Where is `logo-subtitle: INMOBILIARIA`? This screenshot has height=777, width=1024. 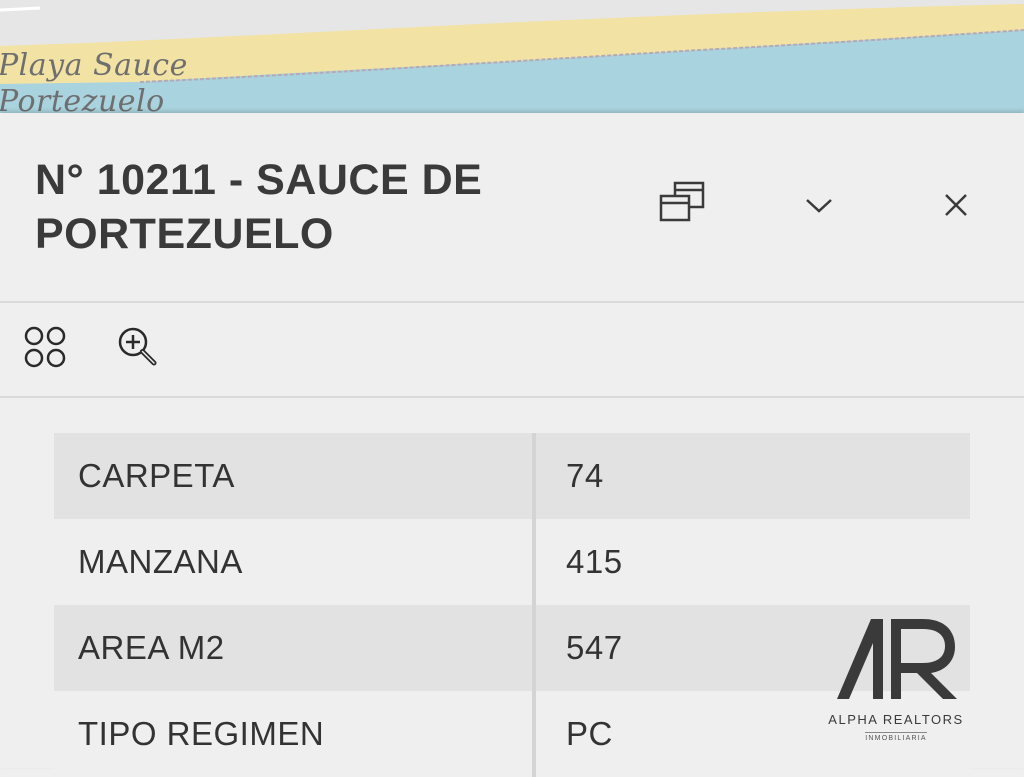 logo-subtitle: INMOBILIARIA is located at coordinates (896, 737).